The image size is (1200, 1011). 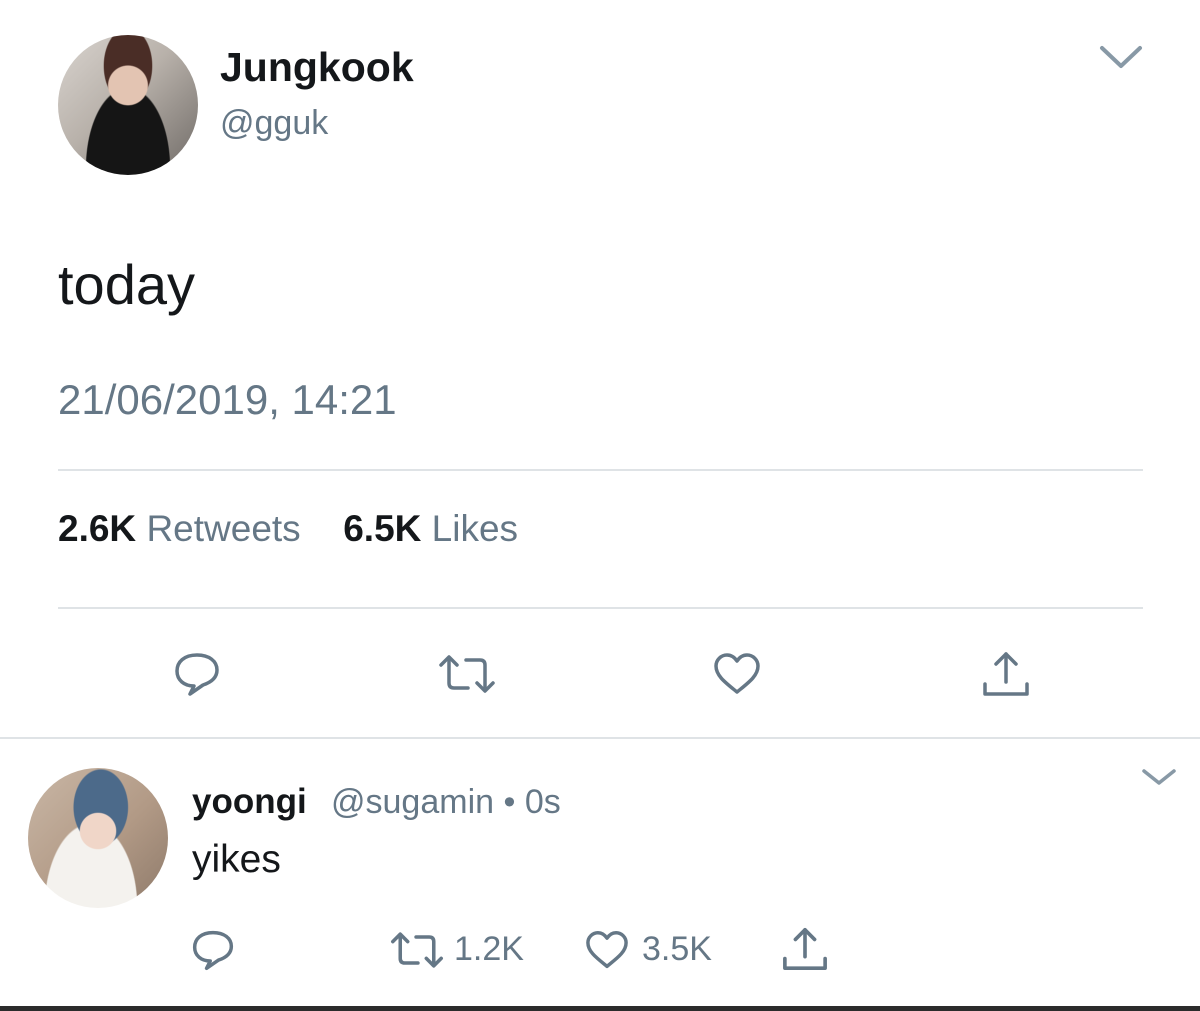 What do you see at coordinates (475, 528) in the screenshot?
I see `likes-label: Likes` at bounding box center [475, 528].